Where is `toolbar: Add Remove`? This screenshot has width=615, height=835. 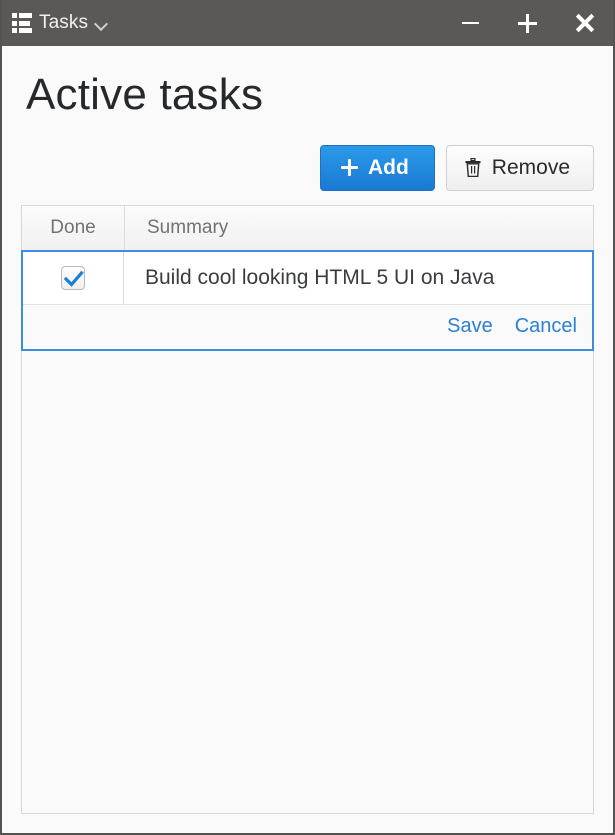
toolbar: Add Remove is located at coordinates (307, 167).